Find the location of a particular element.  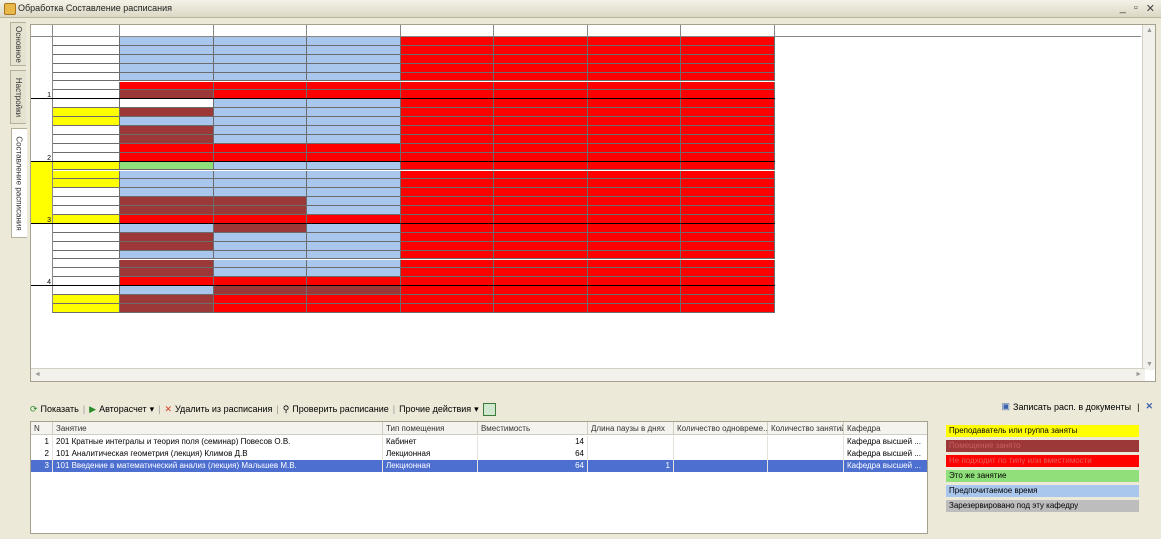

write-docs-button: ▣ Записать расп. в документы is located at coordinates (1067, 406).